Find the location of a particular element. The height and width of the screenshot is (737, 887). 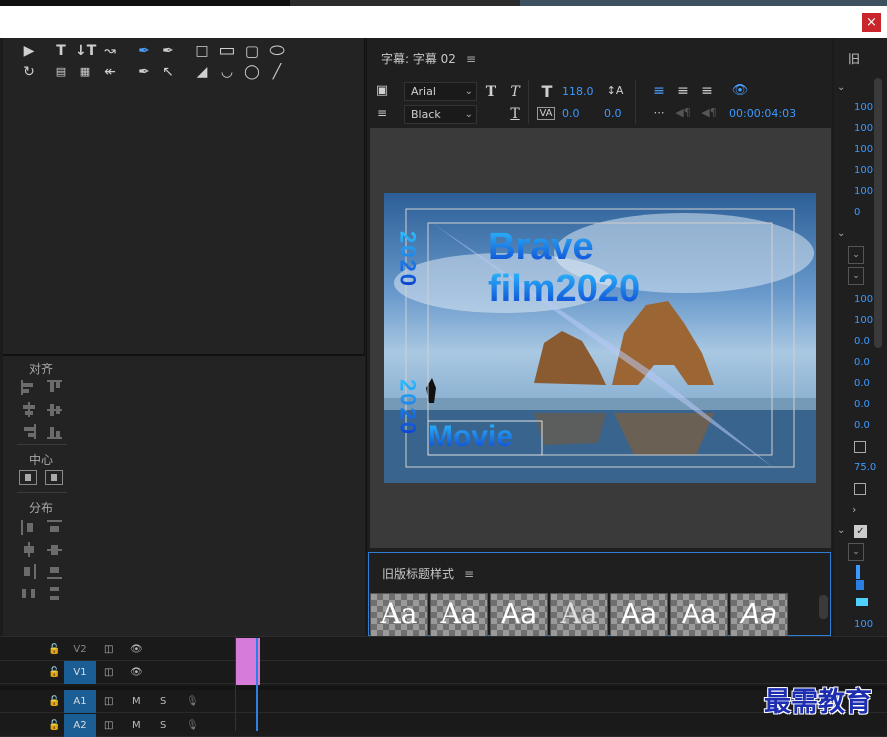

align-left-text-icon: ≡ is located at coordinates (659, 91).